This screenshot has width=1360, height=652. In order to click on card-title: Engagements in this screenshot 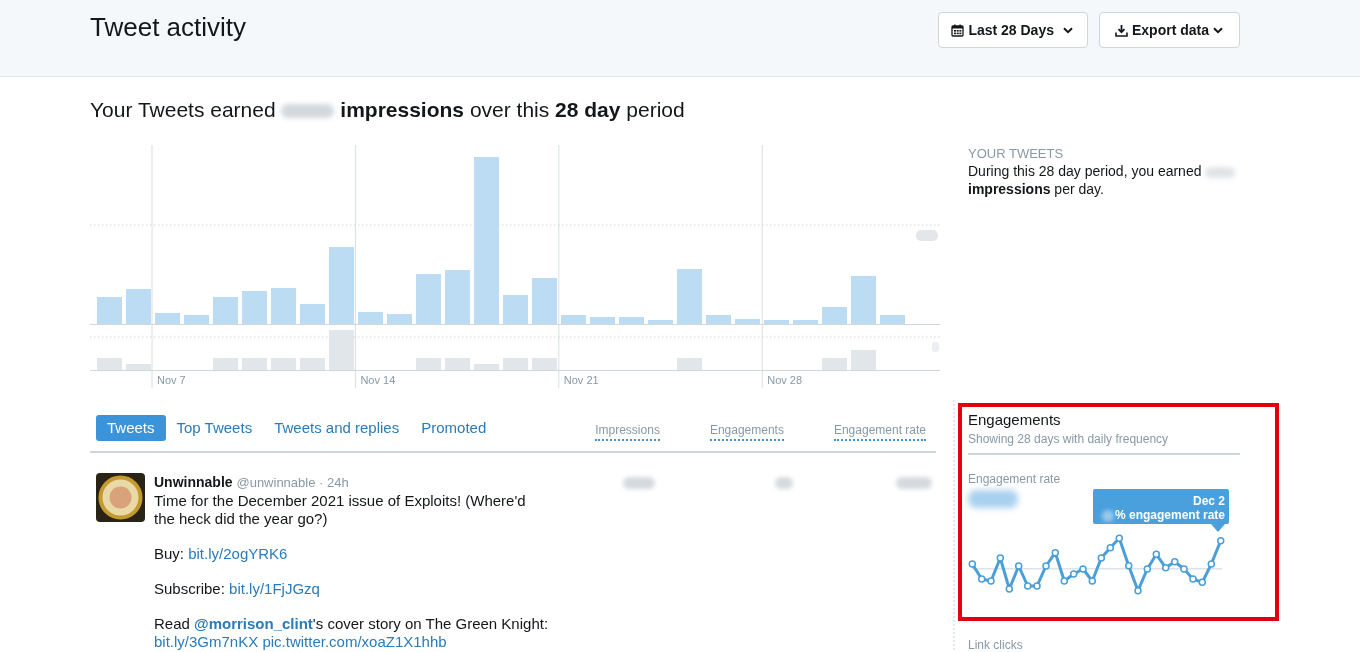, I will do `click(1015, 420)`.